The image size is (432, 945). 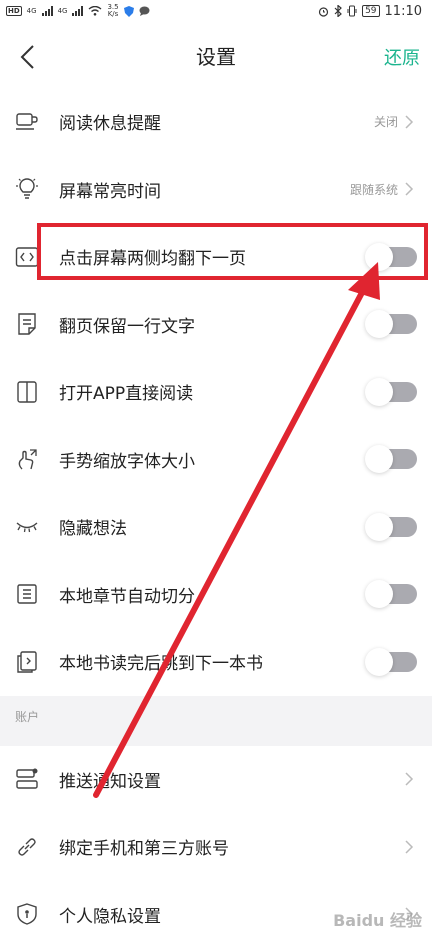 I want to click on watermark: Baidu 经验, so click(x=377, y=920).